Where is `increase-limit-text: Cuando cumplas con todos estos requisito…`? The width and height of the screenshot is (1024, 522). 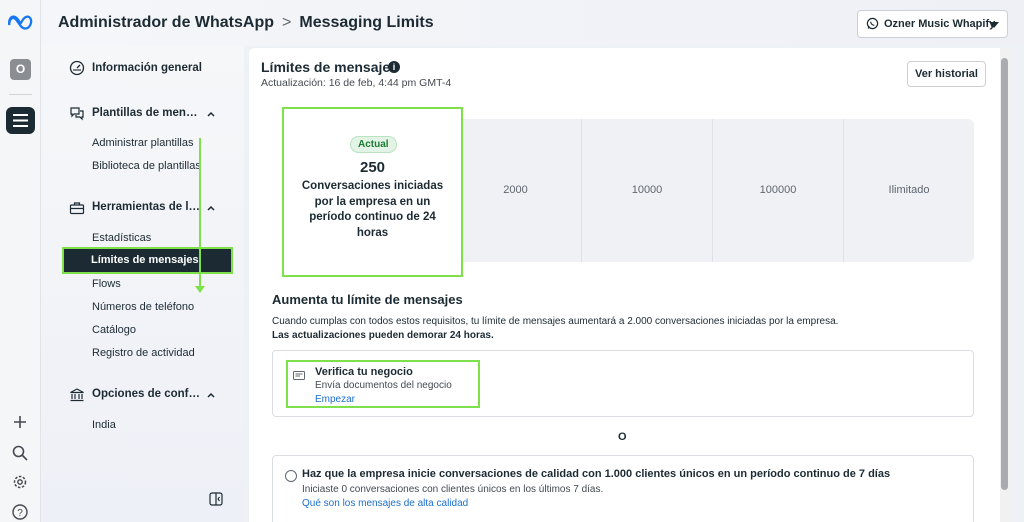 increase-limit-text: Cuando cumplas con todos estos requisito… is located at coordinates (555, 321).